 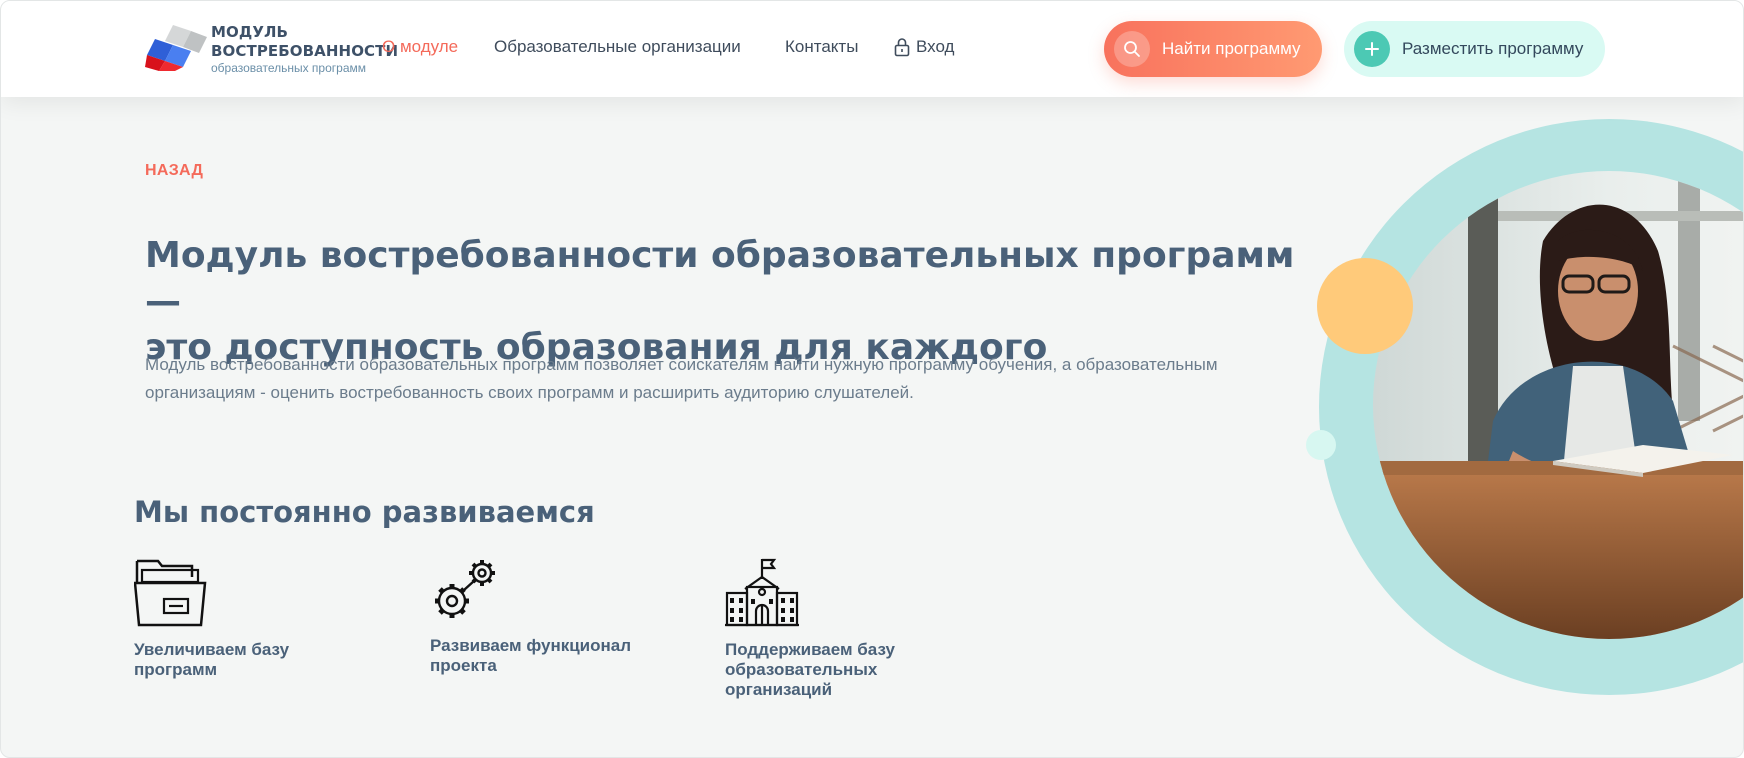 I want to click on place-program-button: Разместить программу, so click(x=1474, y=49).